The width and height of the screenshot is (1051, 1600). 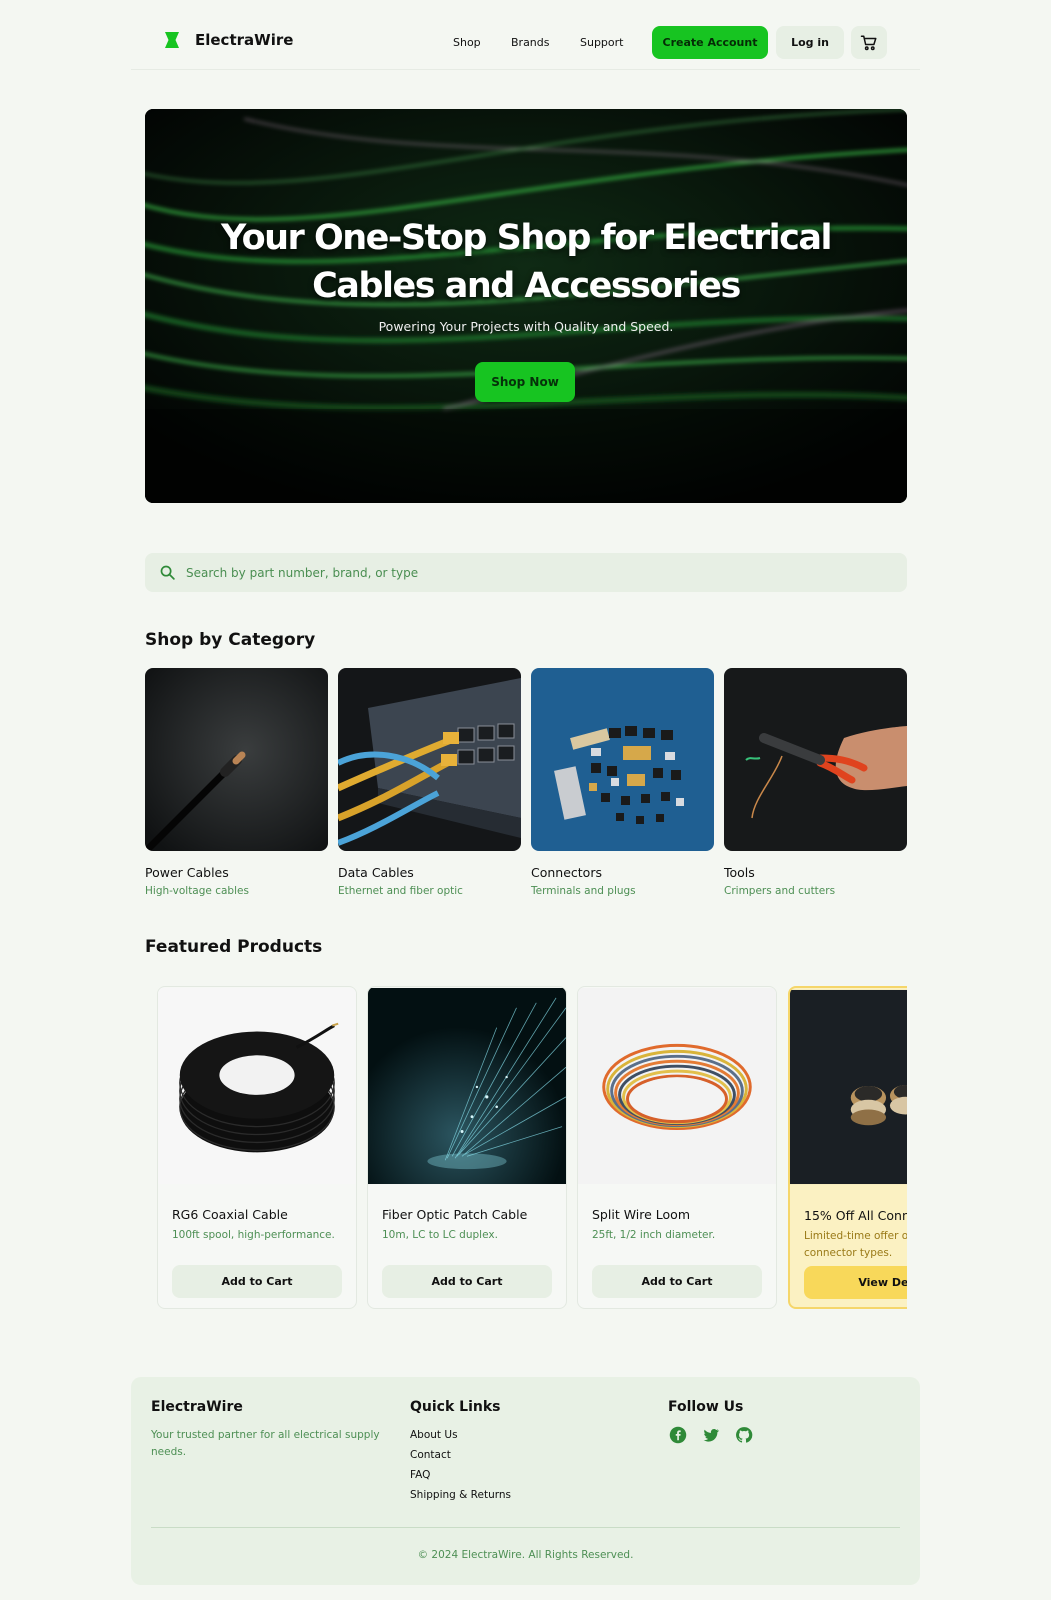 What do you see at coordinates (525, 1555) in the screenshot?
I see `copyright: © 2024 ElectraWire. All Rights Reserved.` at bounding box center [525, 1555].